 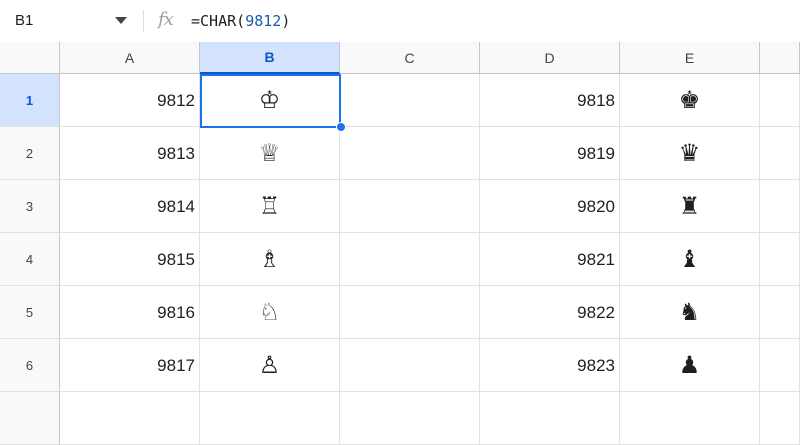 What do you see at coordinates (780, 418) in the screenshot?
I see `cell-f7` at bounding box center [780, 418].